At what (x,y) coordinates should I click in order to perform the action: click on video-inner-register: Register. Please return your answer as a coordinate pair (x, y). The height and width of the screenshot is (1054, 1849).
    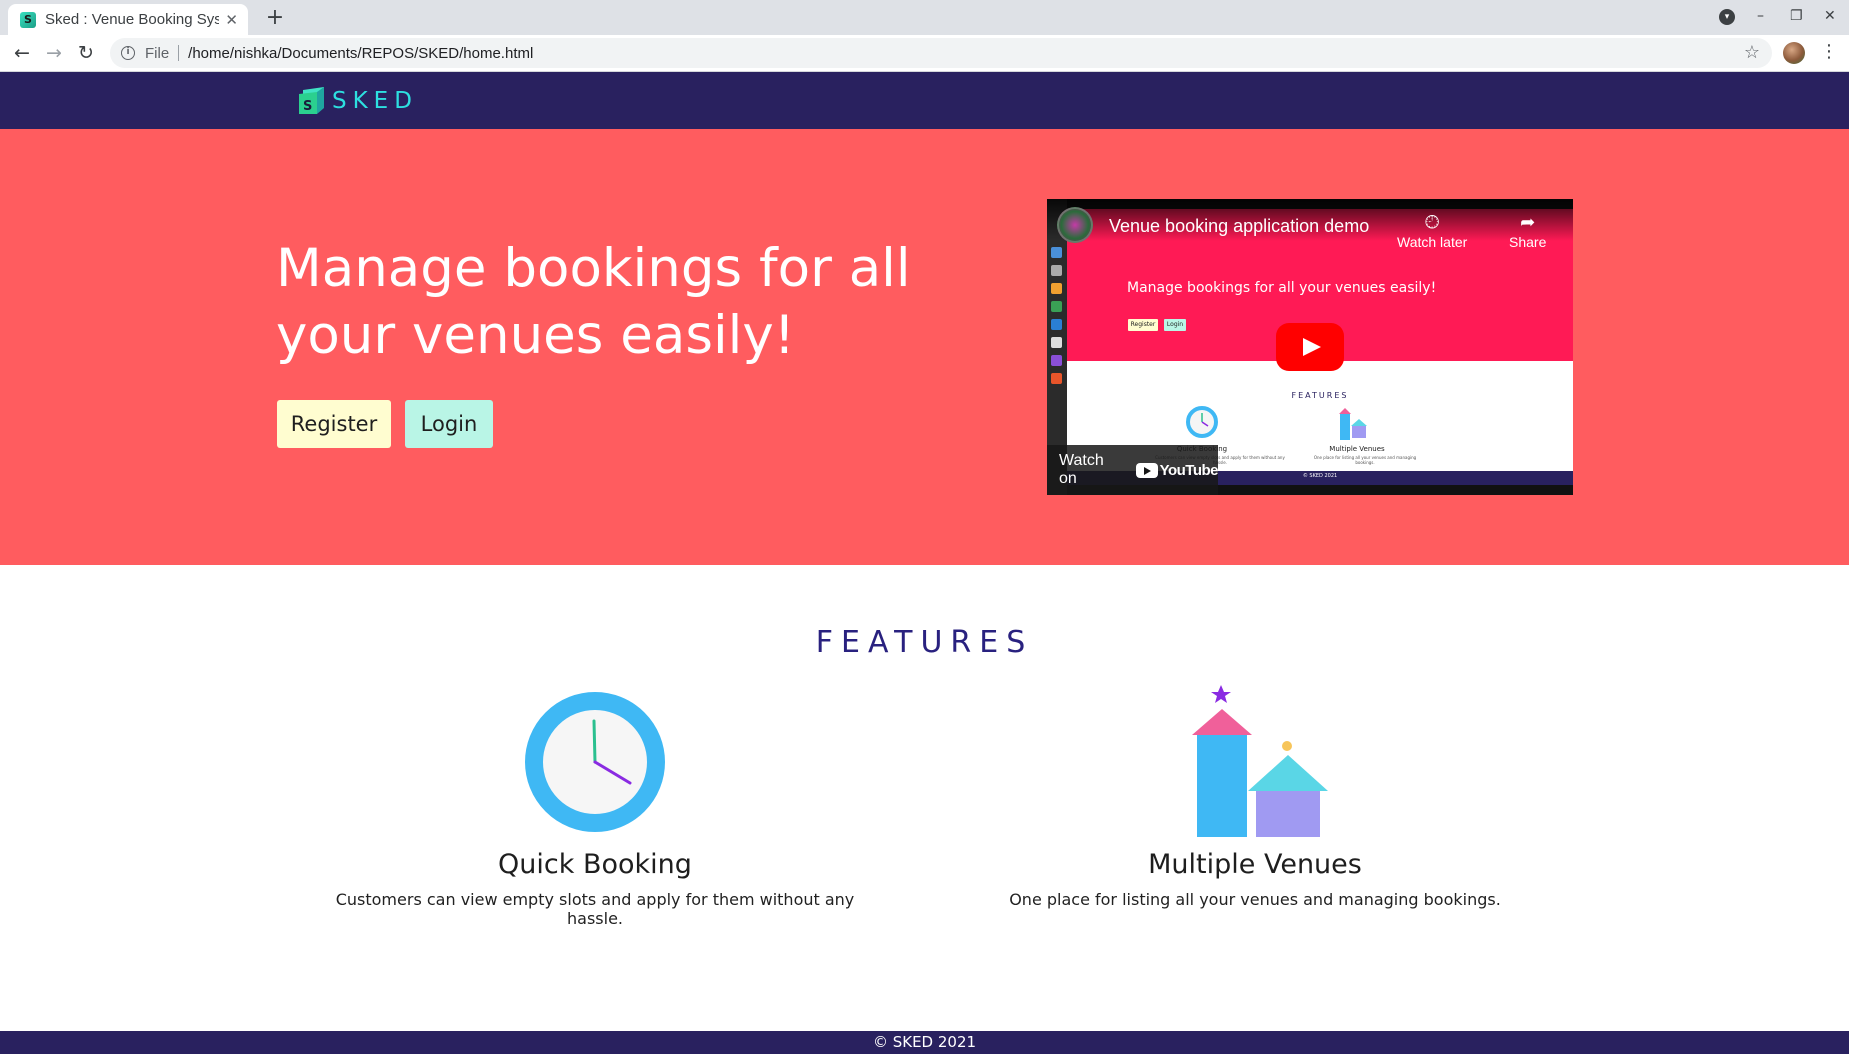
    Looking at the image, I should click on (1143, 325).